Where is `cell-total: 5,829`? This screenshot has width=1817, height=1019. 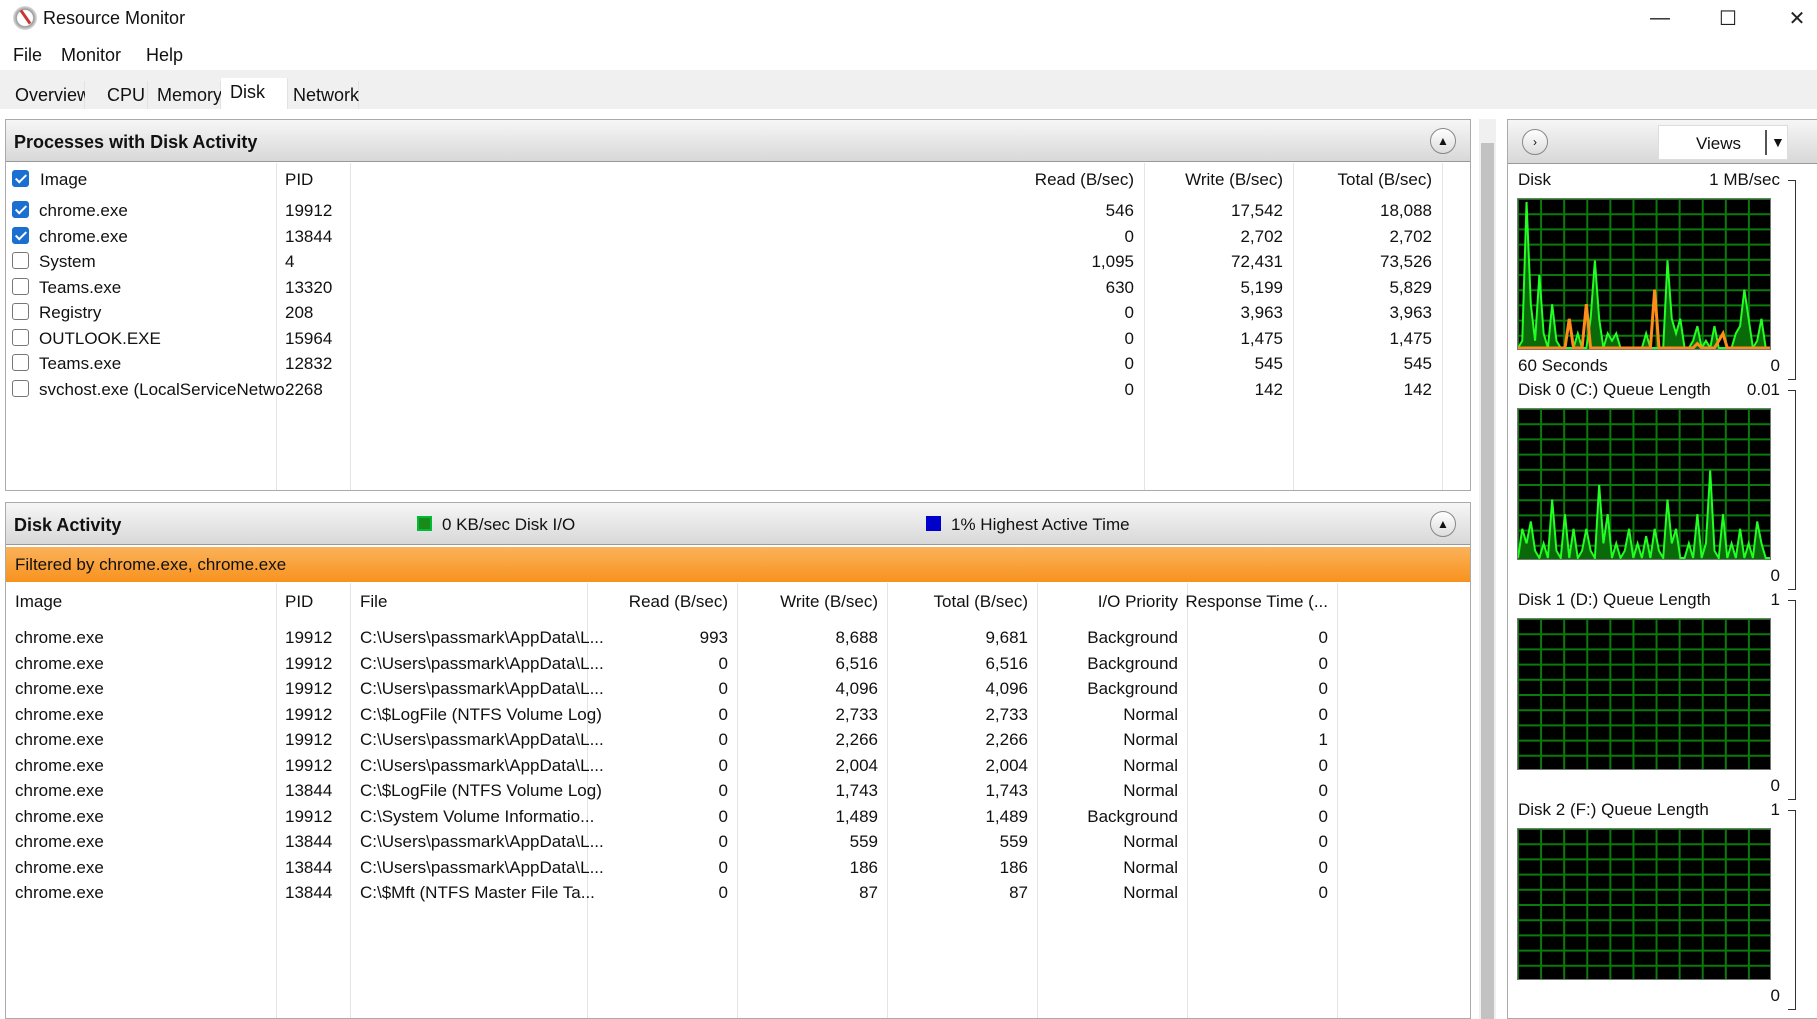 cell-total: 5,829 is located at coordinates (1410, 287).